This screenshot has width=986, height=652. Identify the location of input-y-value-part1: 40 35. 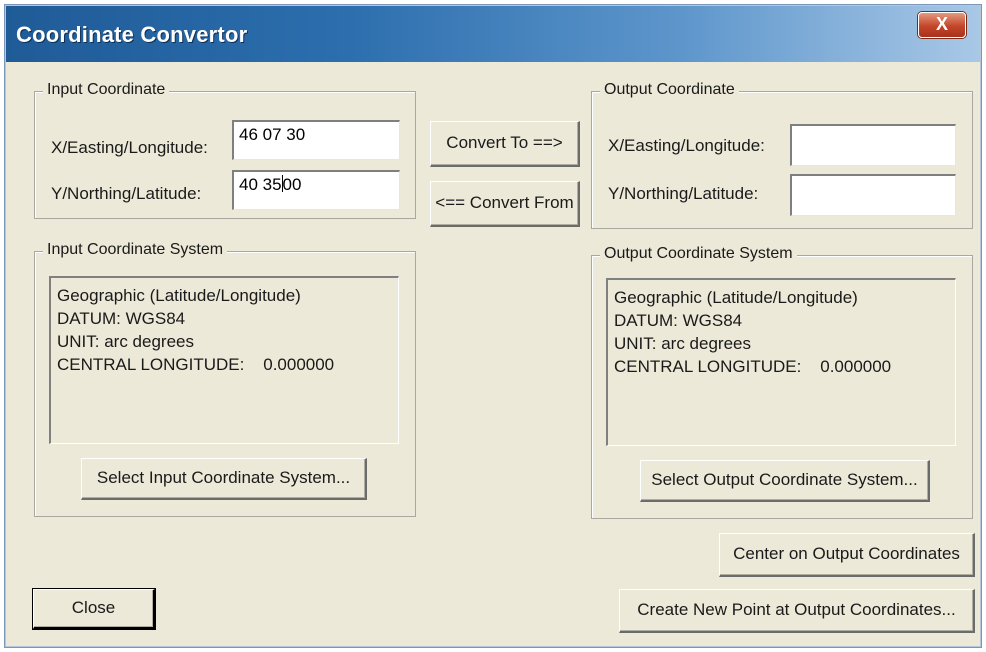
(260, 184).